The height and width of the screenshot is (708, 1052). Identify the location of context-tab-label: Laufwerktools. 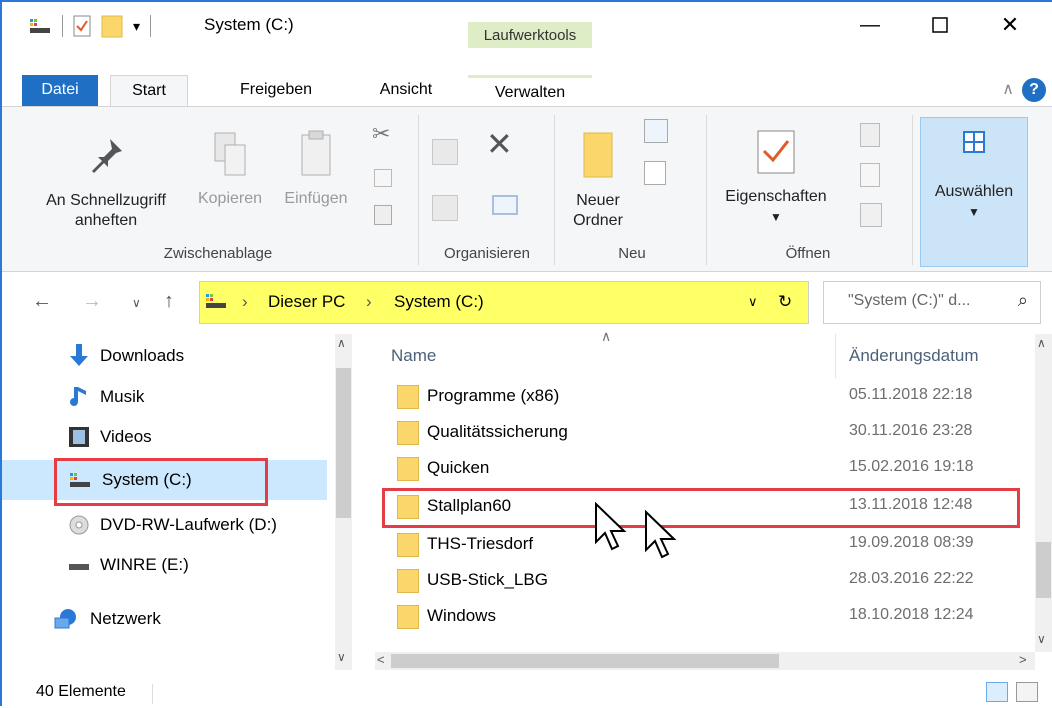
(530, 35).